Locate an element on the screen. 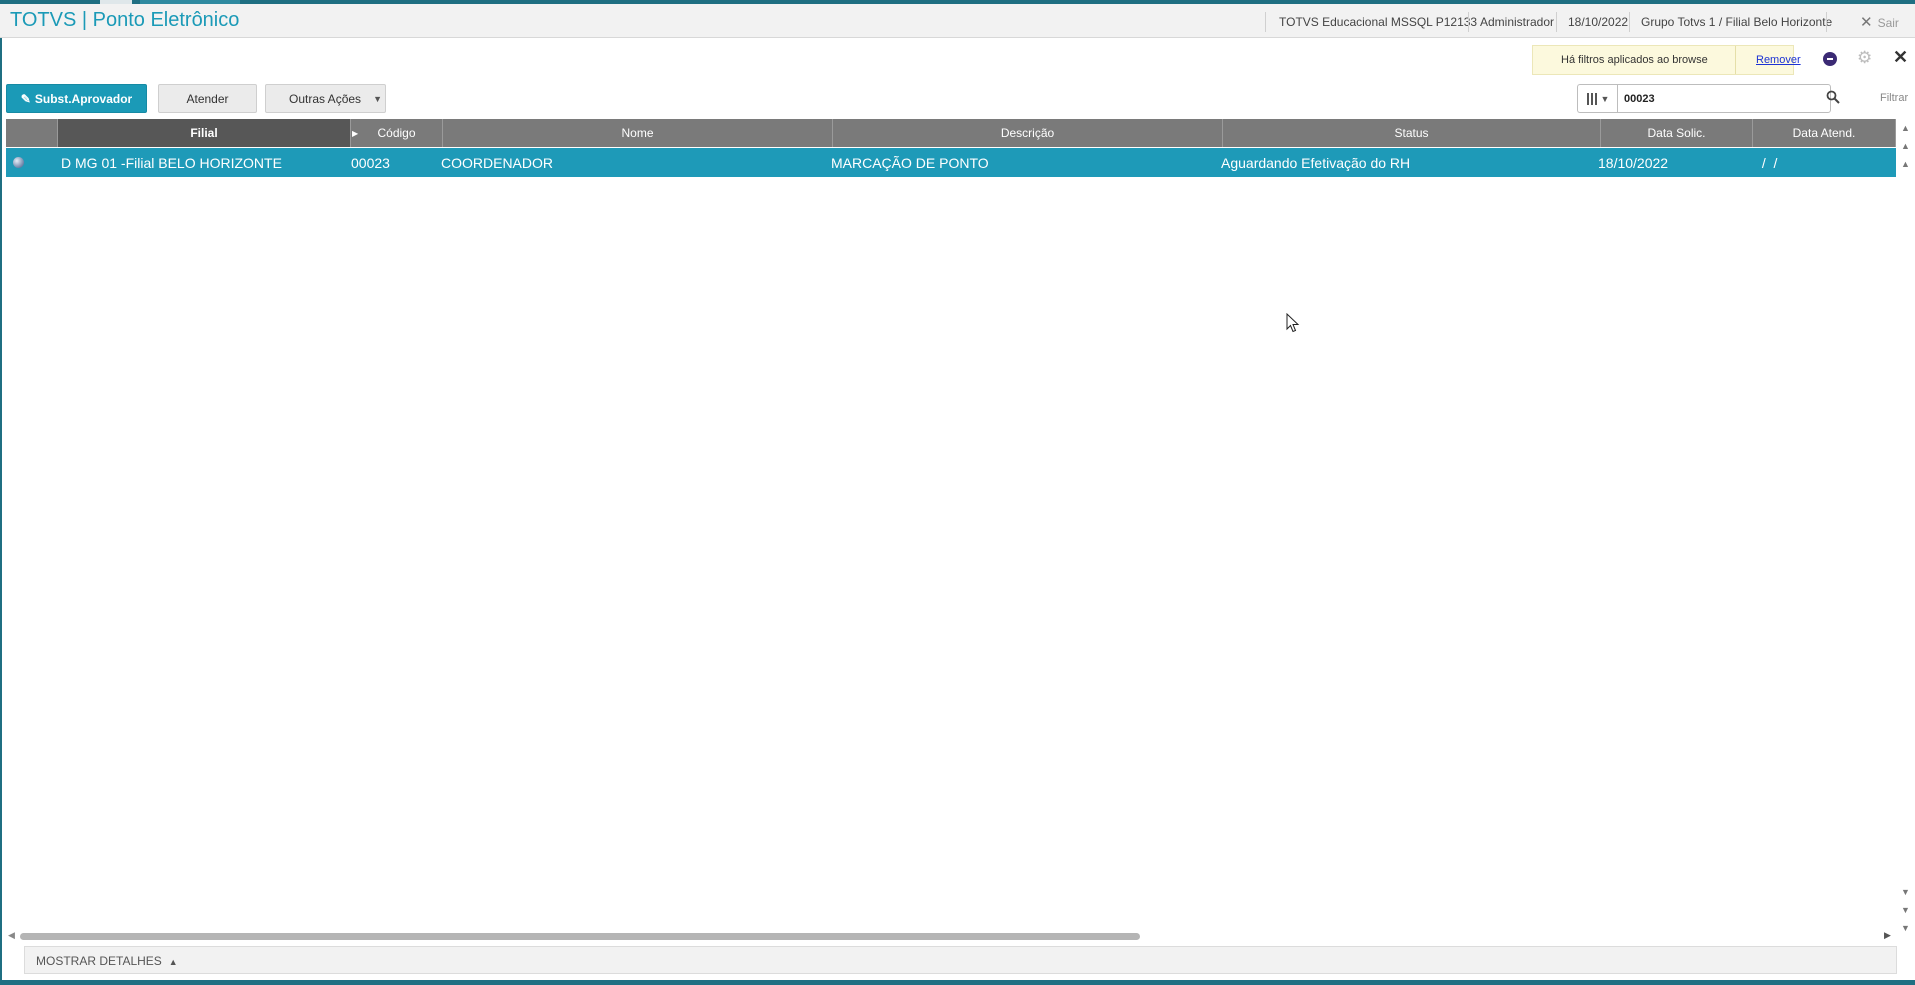 The width and height of the screenshot is (1915, 985). atender-button: Atender is located at coordinates (207, 98).